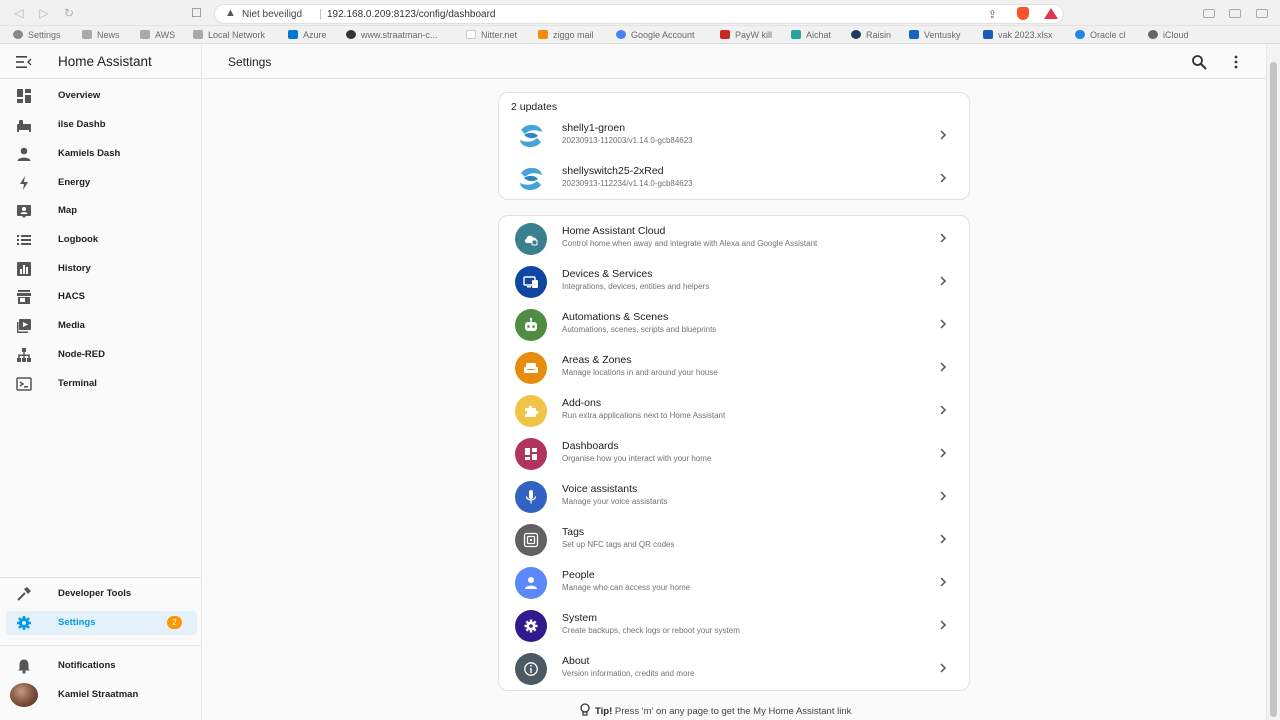 This screenshot has height=720, width=1280. I want to click on bookmark-local-network: Local Network, so click(229, 35).